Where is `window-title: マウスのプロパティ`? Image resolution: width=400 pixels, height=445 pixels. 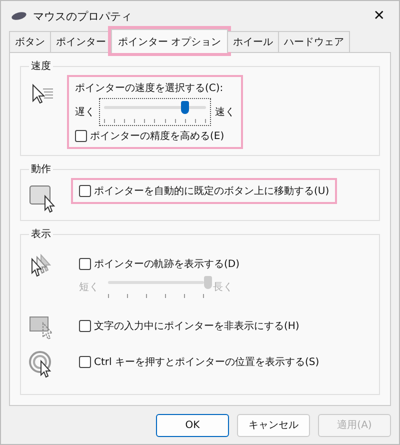 window-title: マウスのプロパティ is located at coordinates (83, 16).